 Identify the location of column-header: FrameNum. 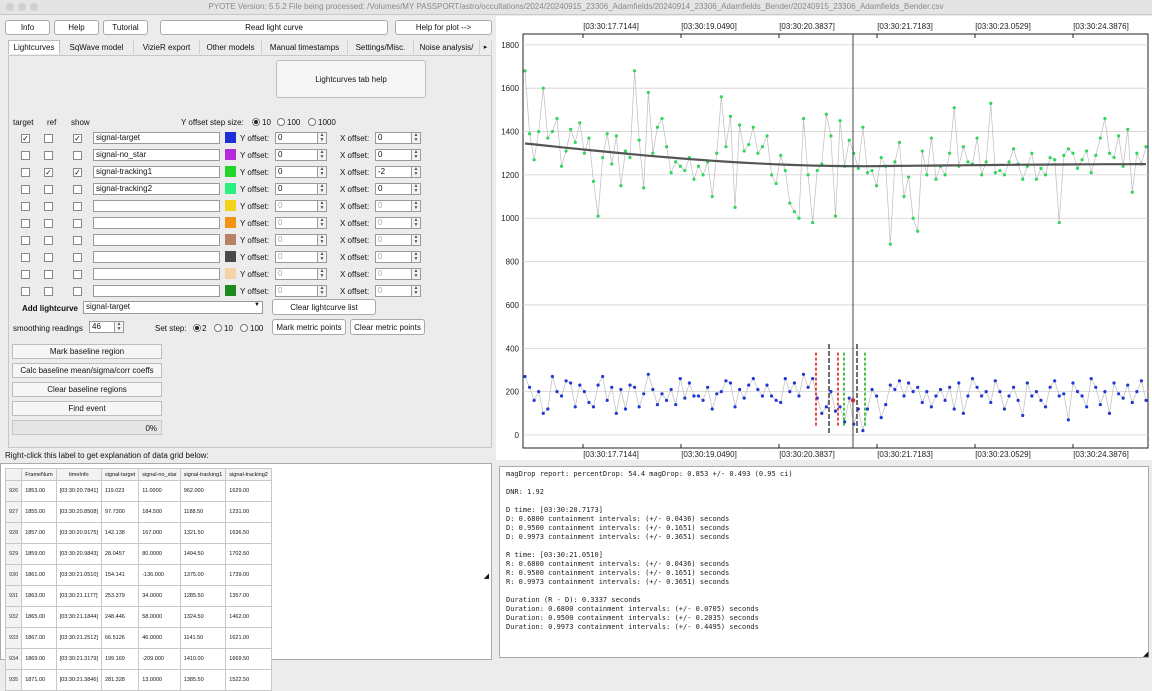
(39, 474).